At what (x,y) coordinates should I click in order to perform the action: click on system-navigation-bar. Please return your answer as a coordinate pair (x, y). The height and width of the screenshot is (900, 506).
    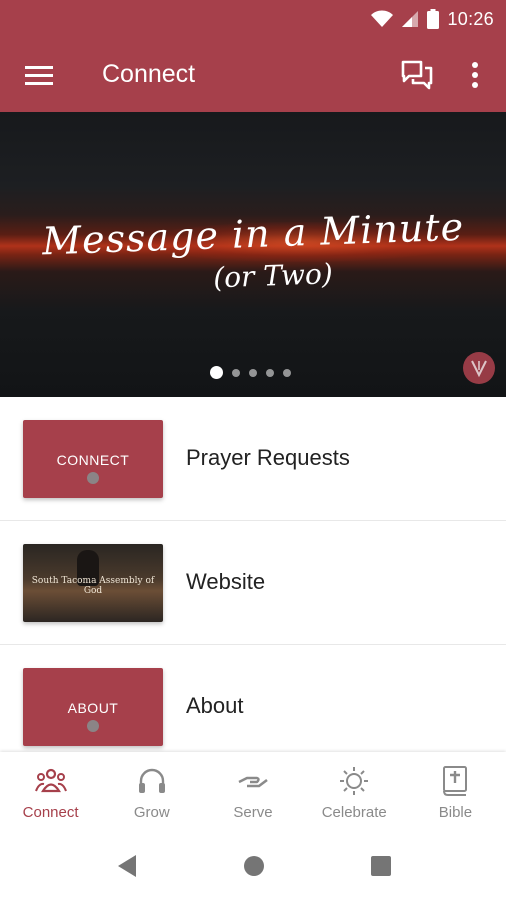
    Looking at the image, I should click on (253, 865).